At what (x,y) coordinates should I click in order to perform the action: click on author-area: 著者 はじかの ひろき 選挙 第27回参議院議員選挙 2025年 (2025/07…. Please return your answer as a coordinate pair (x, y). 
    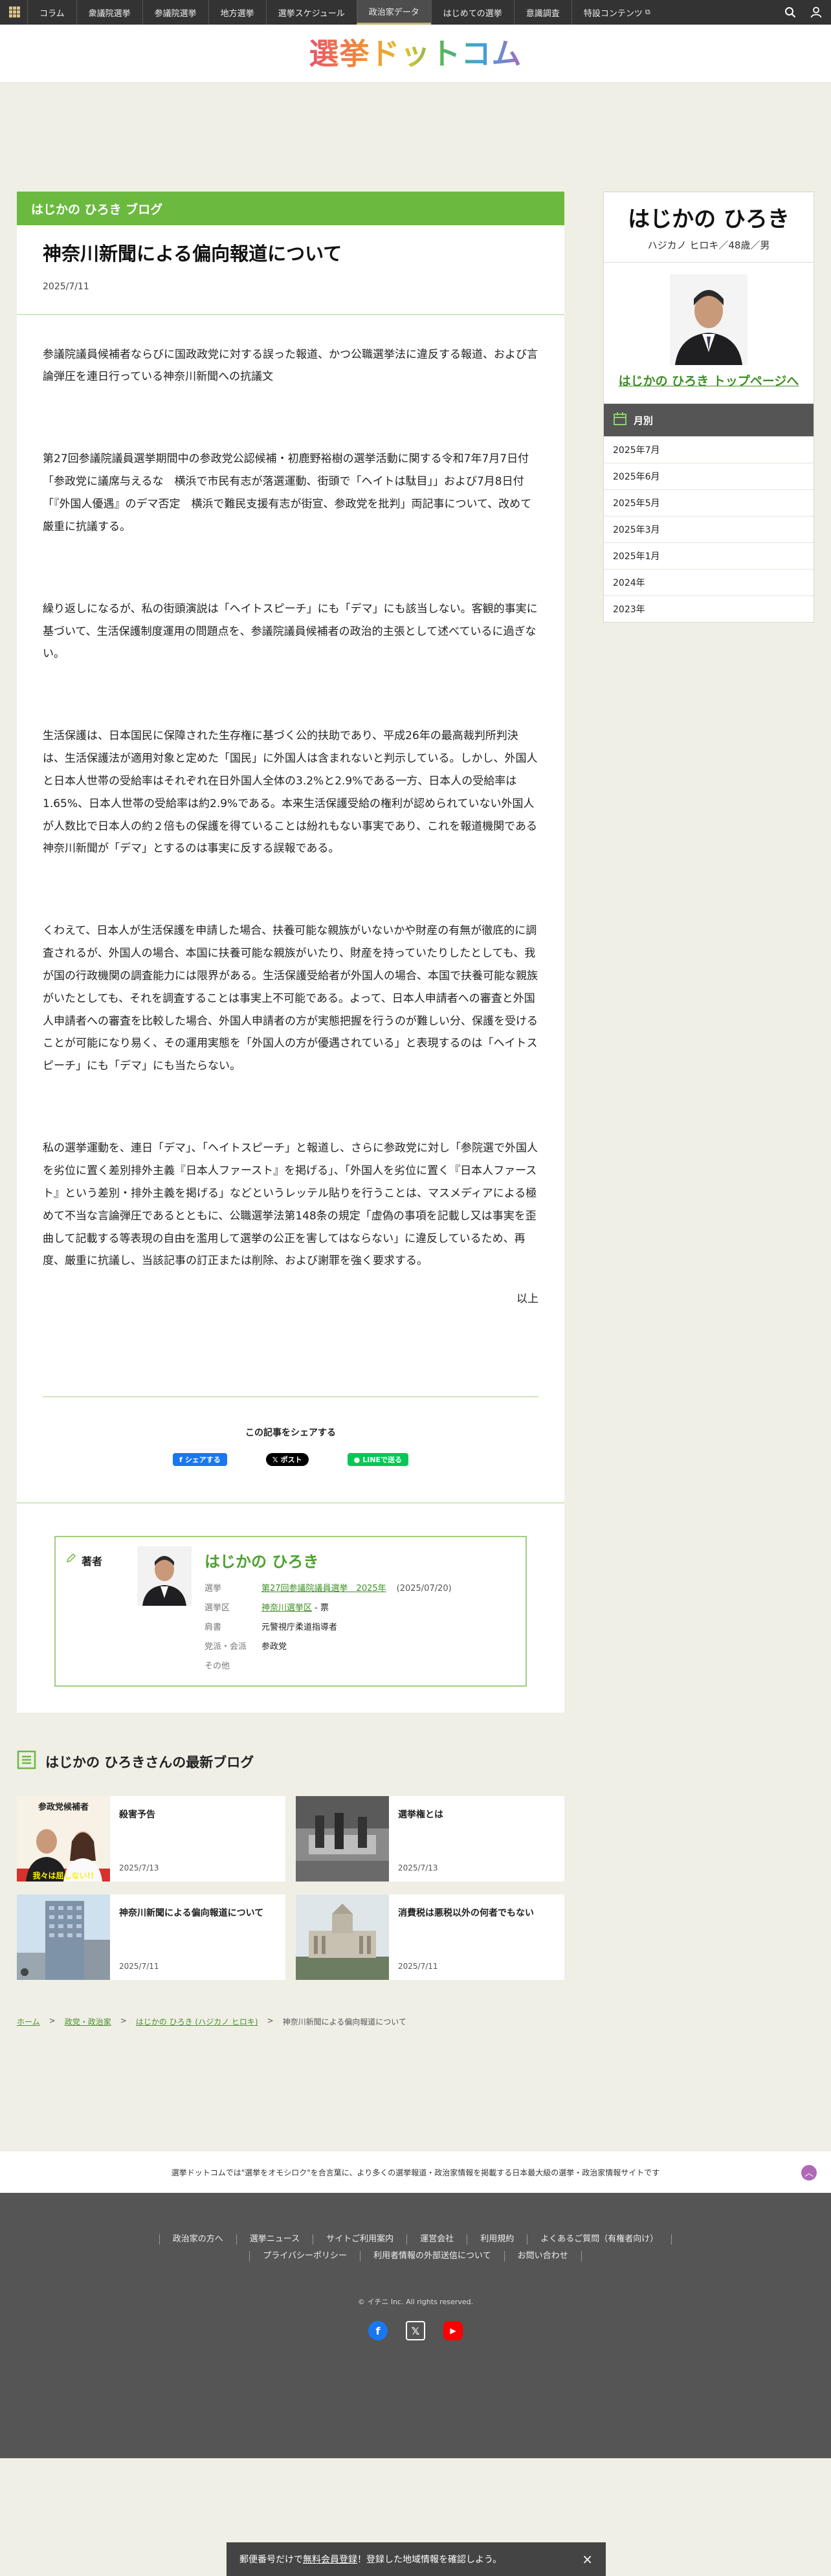
    Looking at the image, I should click on (290, 1607).